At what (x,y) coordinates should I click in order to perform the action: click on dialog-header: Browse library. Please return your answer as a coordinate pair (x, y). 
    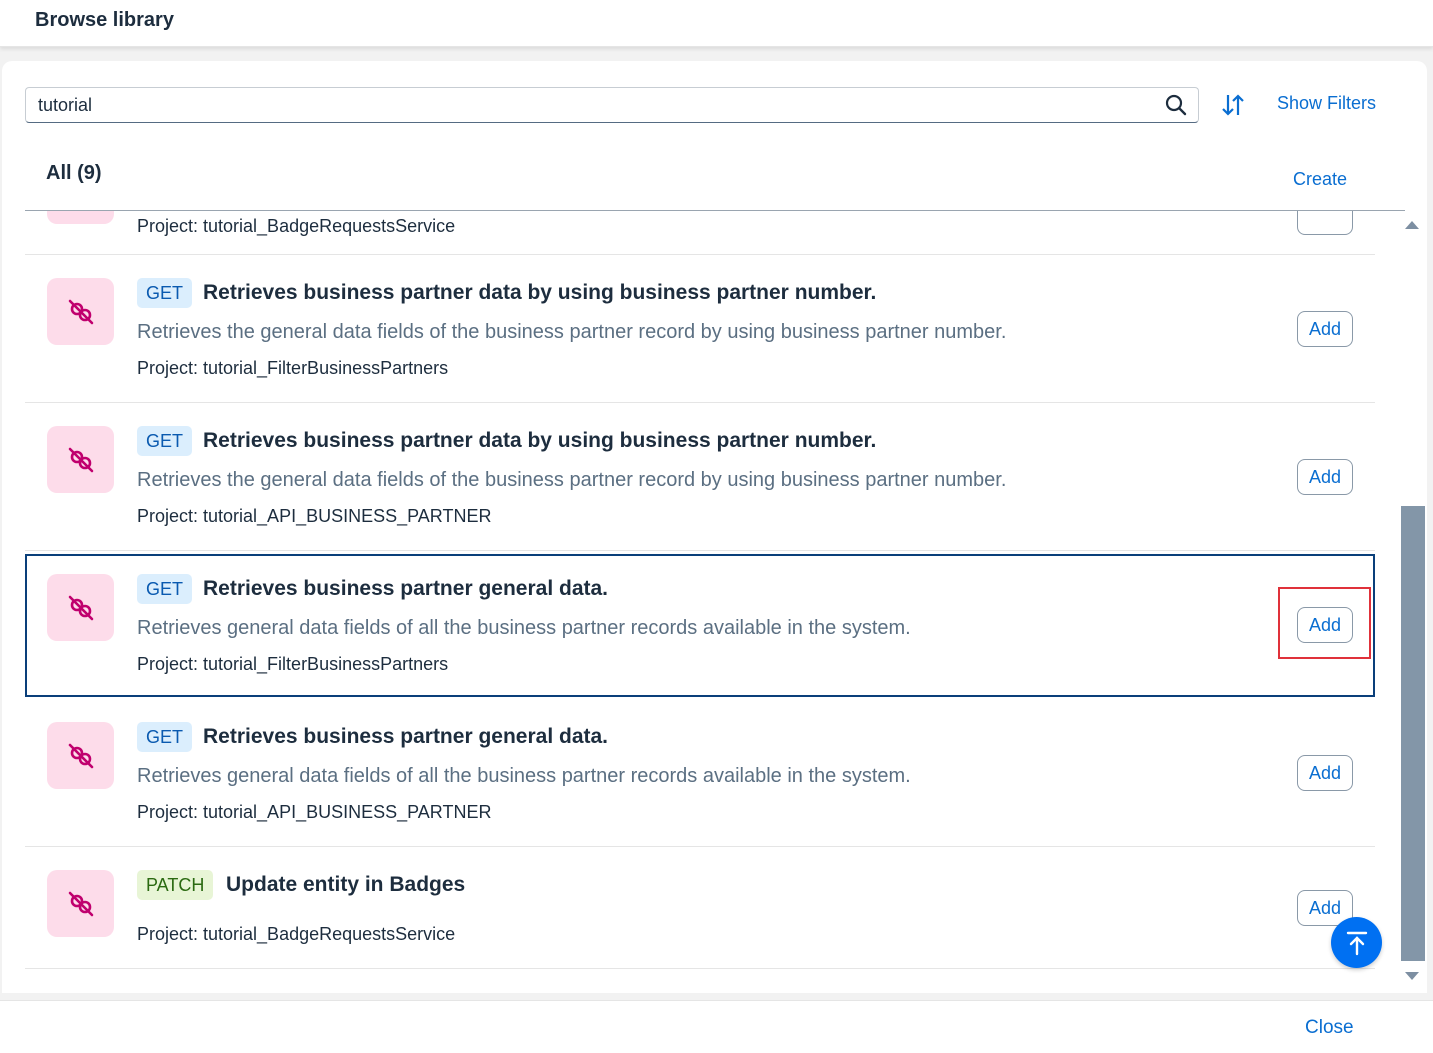
    Looking at the image, I should click on (716, 23).